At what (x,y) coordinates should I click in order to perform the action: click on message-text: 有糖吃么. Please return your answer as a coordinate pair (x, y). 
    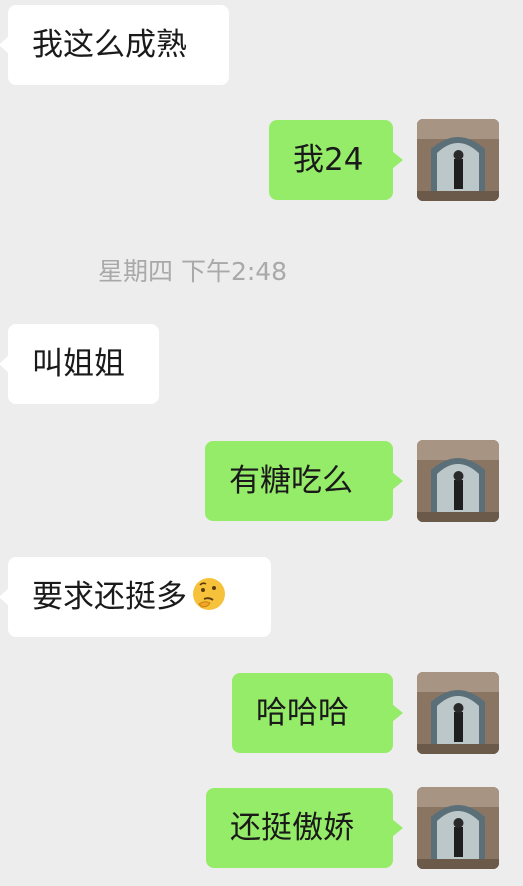
    Looking at the image, I should click on (291, 481).